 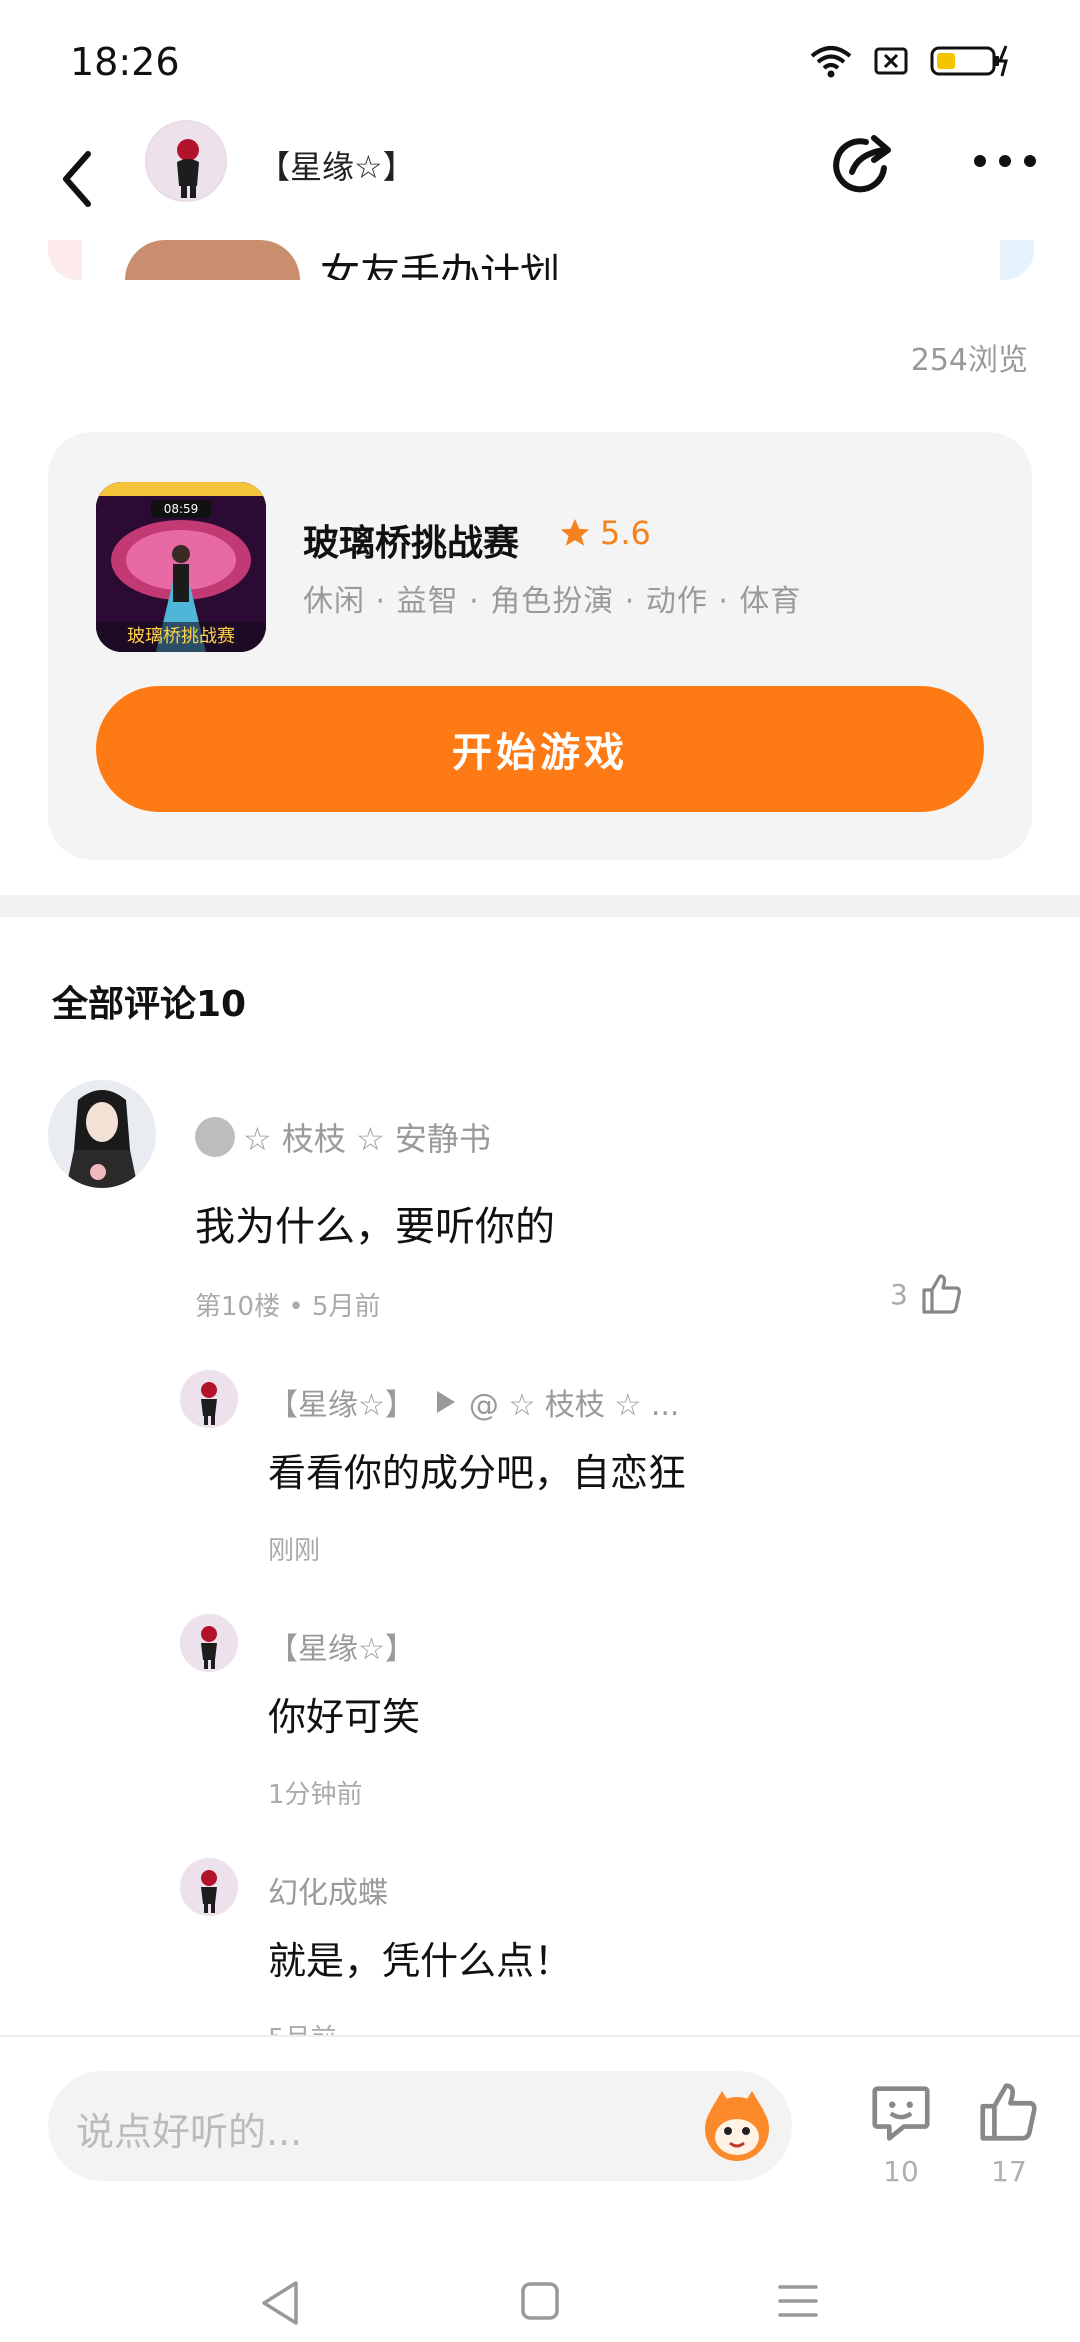 What do you see at coordinates (1009, 2112) in the screenshot?
I see `like-icon` at bounding box center [1009, 2112].